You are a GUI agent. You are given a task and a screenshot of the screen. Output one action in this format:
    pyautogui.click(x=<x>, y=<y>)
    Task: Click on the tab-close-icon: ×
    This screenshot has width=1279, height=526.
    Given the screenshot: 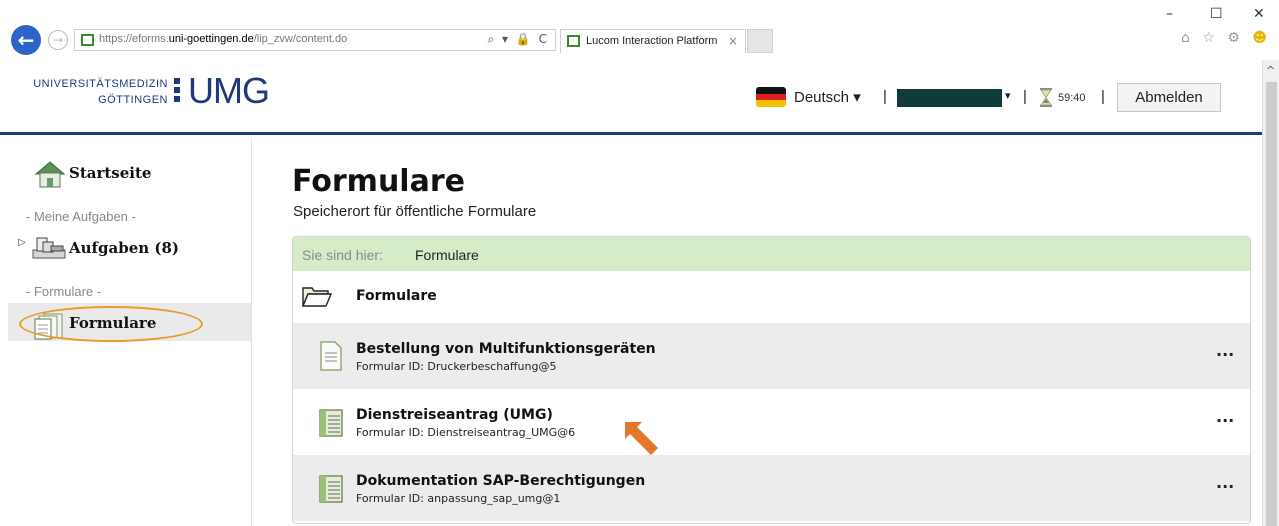 What is the action you would take?
    pyautogui.click(x=733, y=41)
    